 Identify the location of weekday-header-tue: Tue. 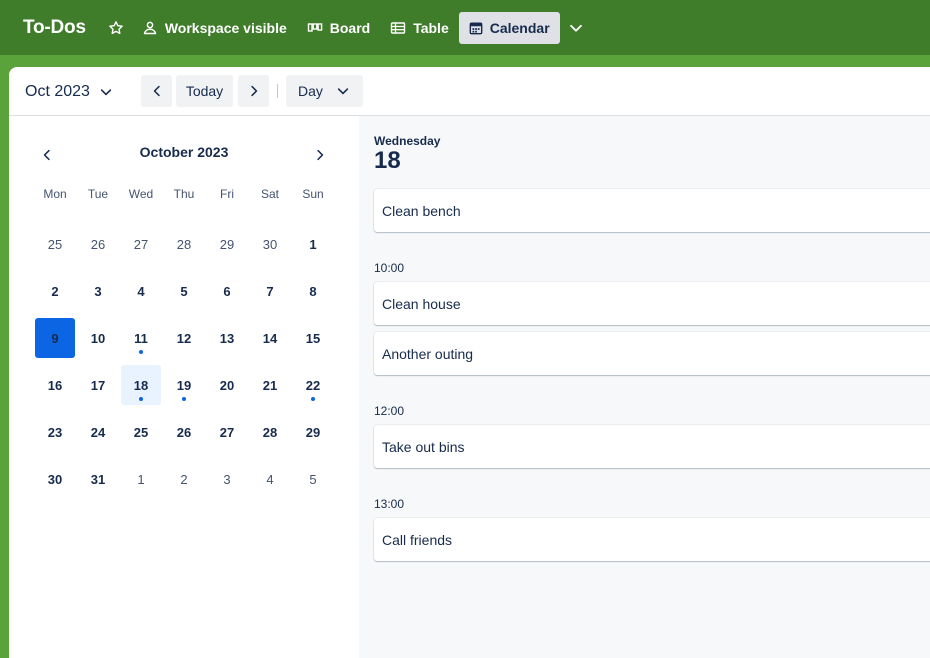
(98, 194).